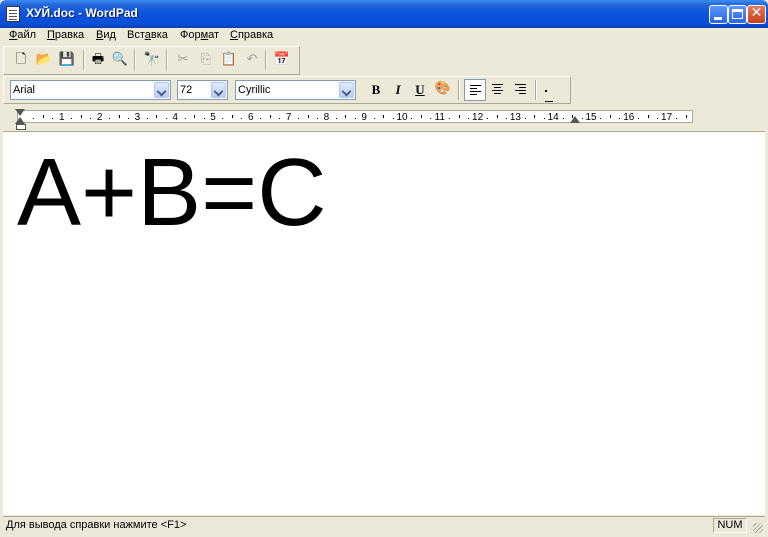  Describe the element at coordinates (137, 117) in the screenshot. I see `ruler-number: 3` at that location.